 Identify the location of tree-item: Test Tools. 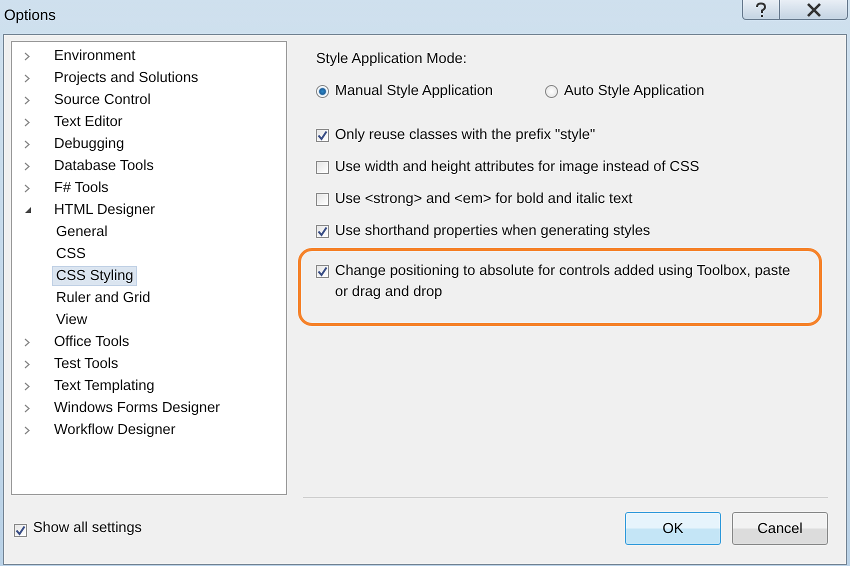
(86, 364).